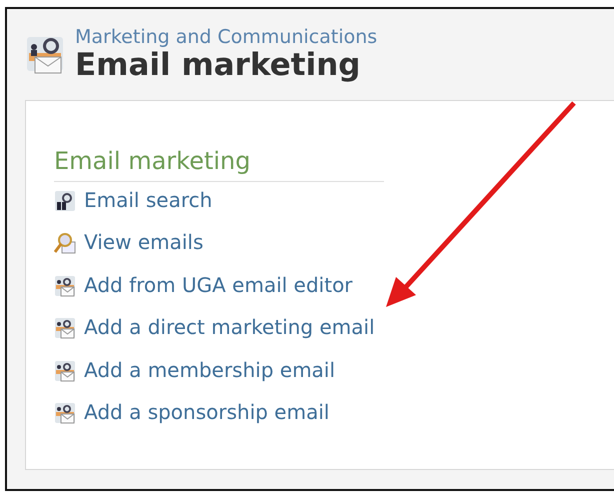 The image size is (614, 499). I want to click on menu-link: Add from UGA email editor, so click(218, 284).